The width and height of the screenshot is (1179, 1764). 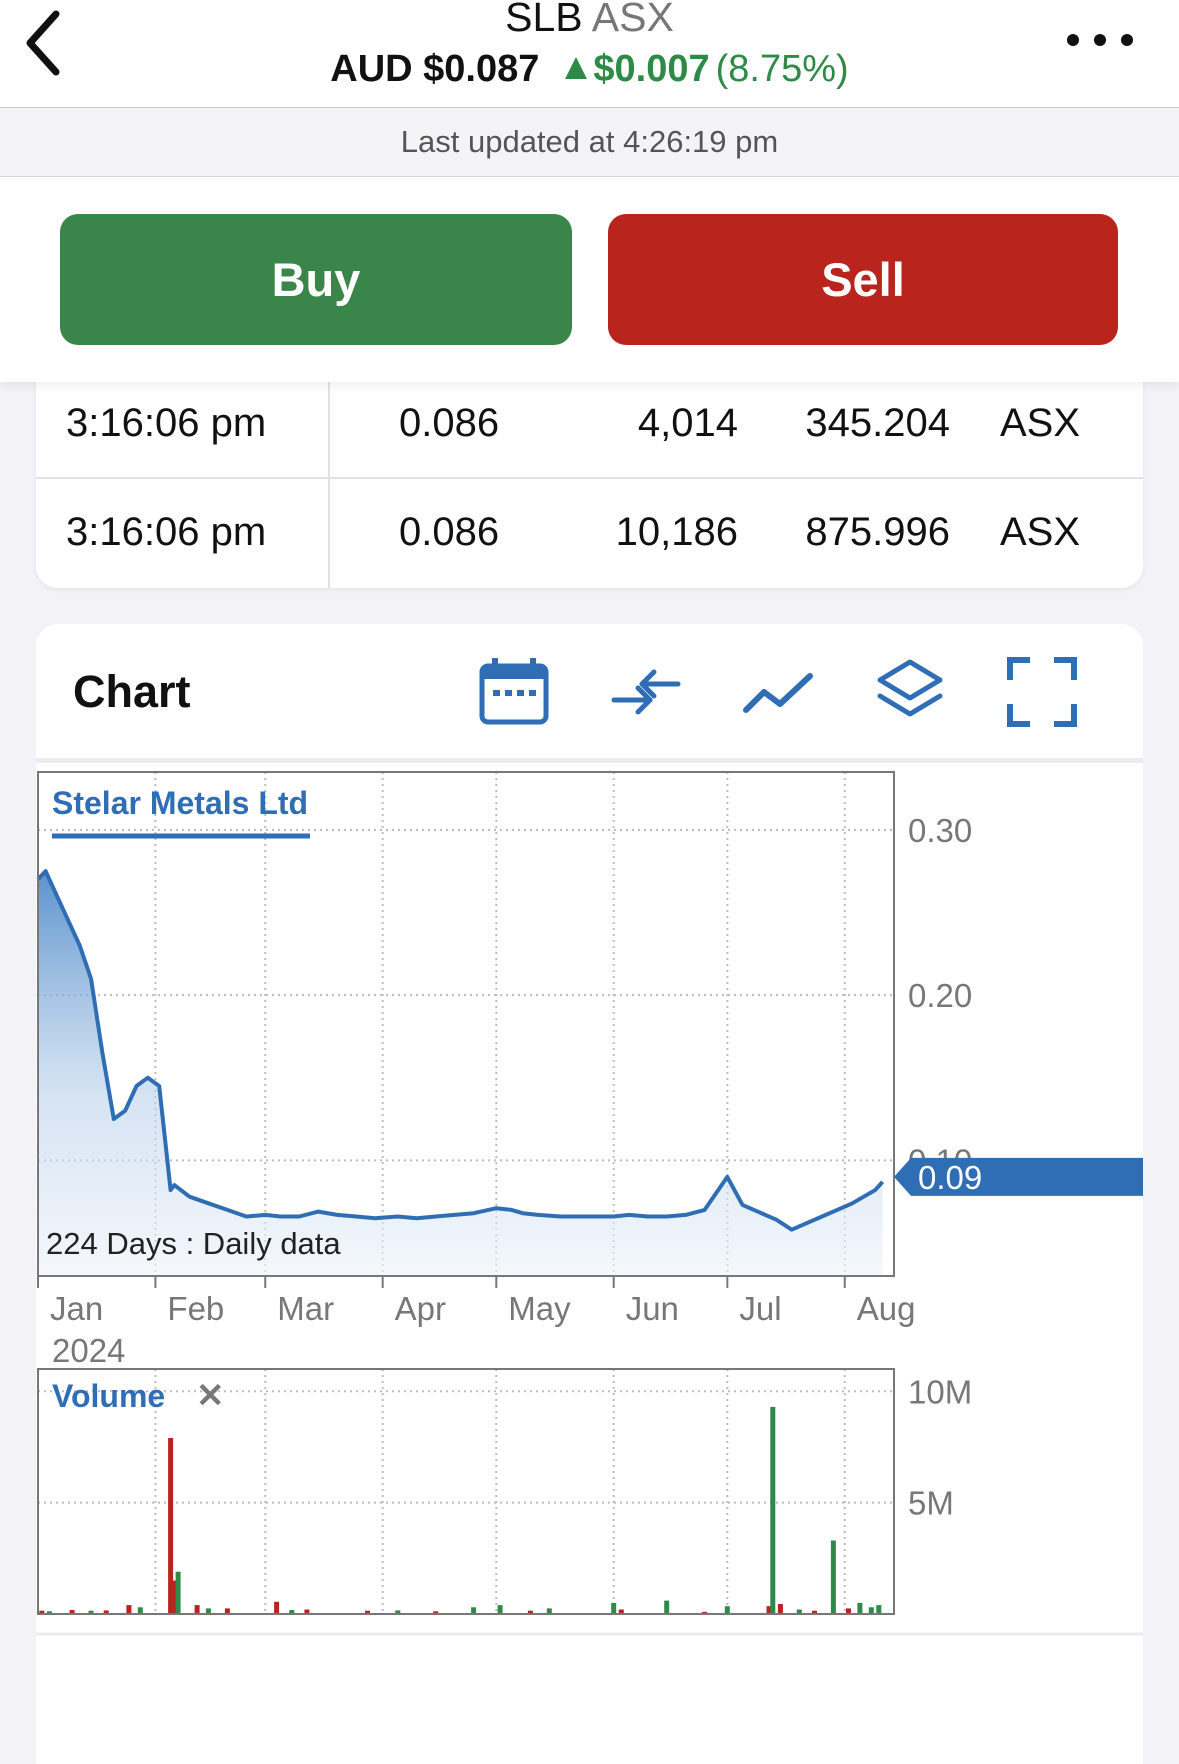 What do you see at coordinates (193, 1243) in the screenshot?
I see `chart-footer-note: 224 Days : Daily data` at bounding box center [193, 1243].